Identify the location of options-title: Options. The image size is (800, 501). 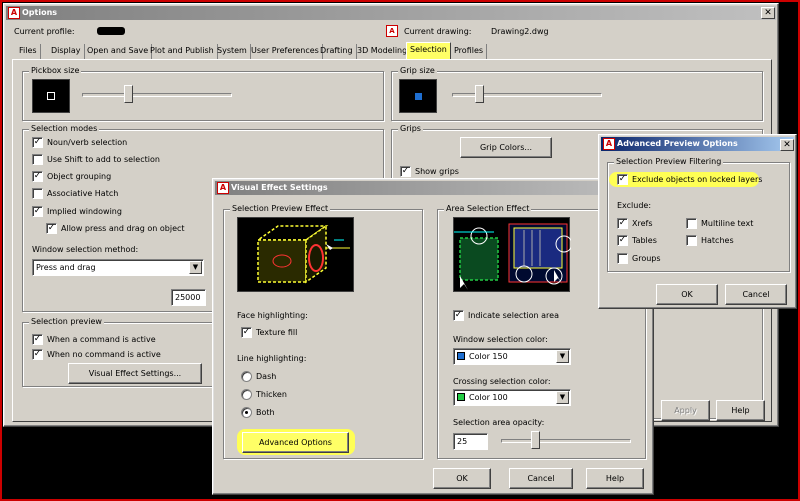
(40, 12).